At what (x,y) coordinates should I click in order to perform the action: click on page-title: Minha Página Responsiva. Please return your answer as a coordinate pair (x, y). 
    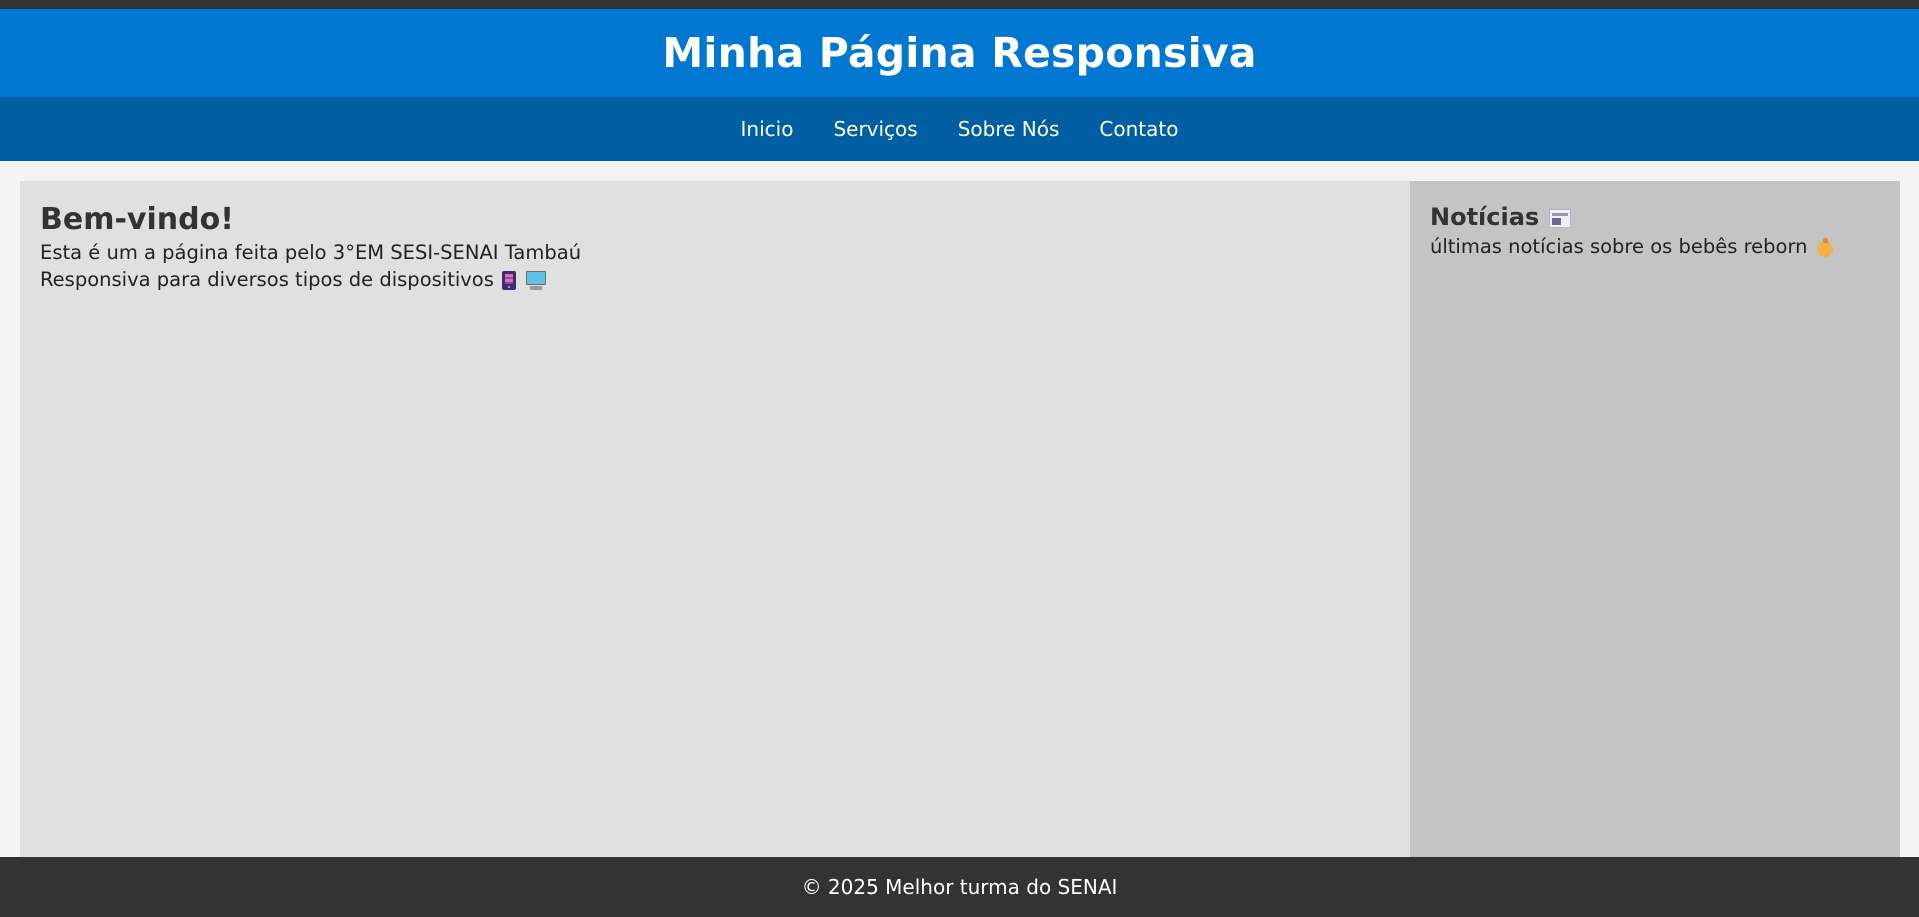
    Looking at the image, I should click on (959, 53).